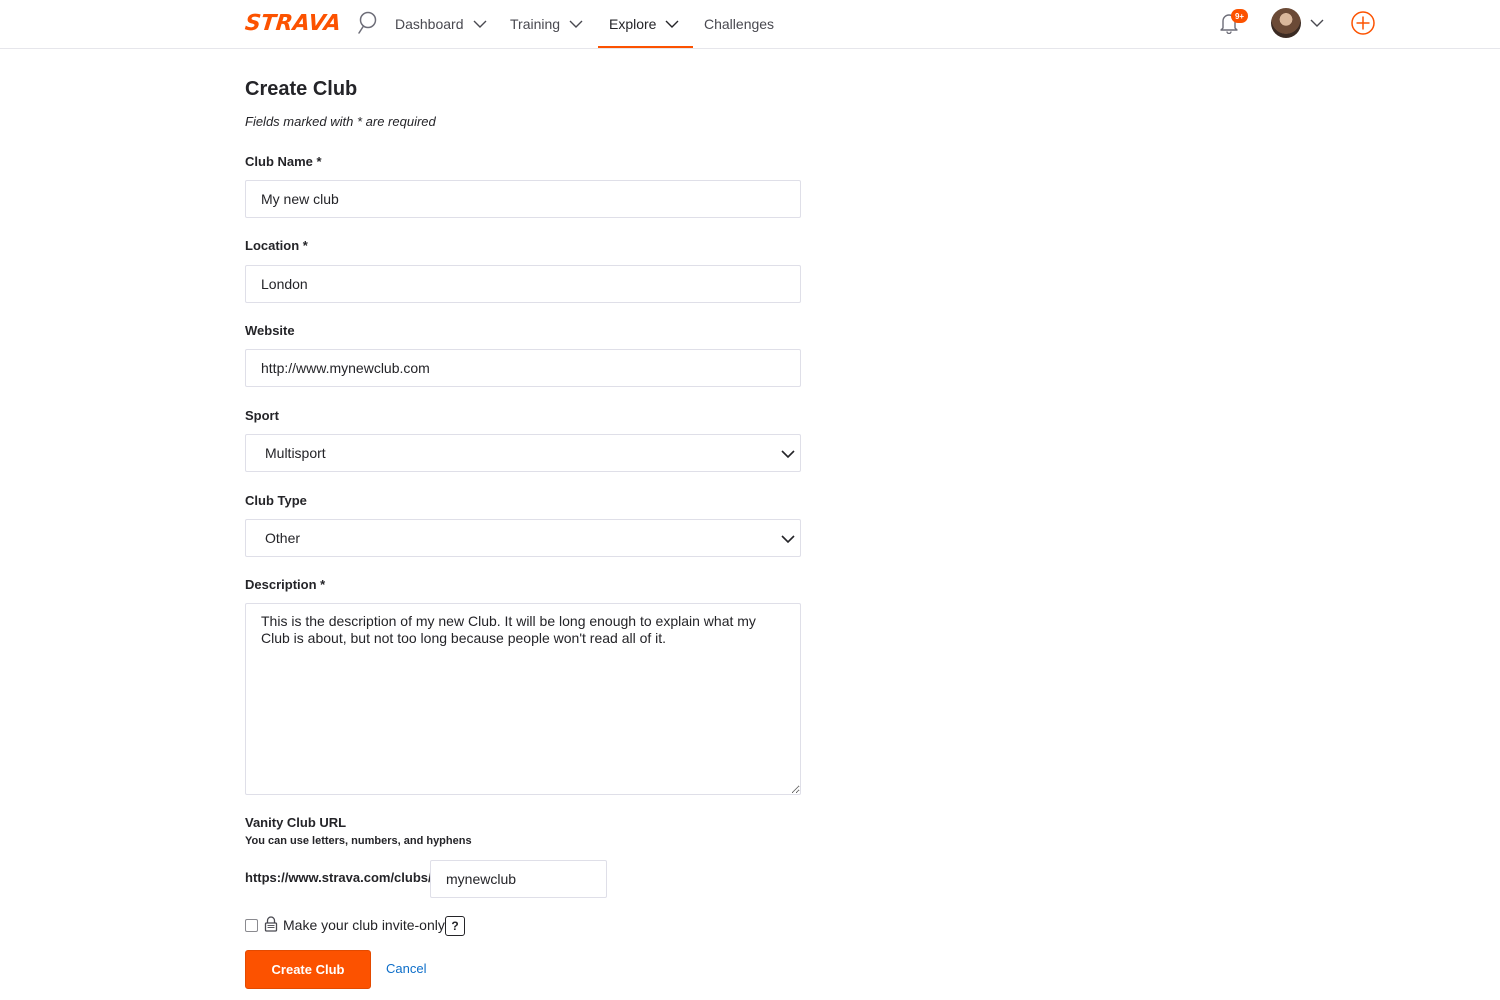  What do you see at coordinates (1363, 23) in the screenshot?
I see `add-circle-icon` at bounding box center [1363, 23].